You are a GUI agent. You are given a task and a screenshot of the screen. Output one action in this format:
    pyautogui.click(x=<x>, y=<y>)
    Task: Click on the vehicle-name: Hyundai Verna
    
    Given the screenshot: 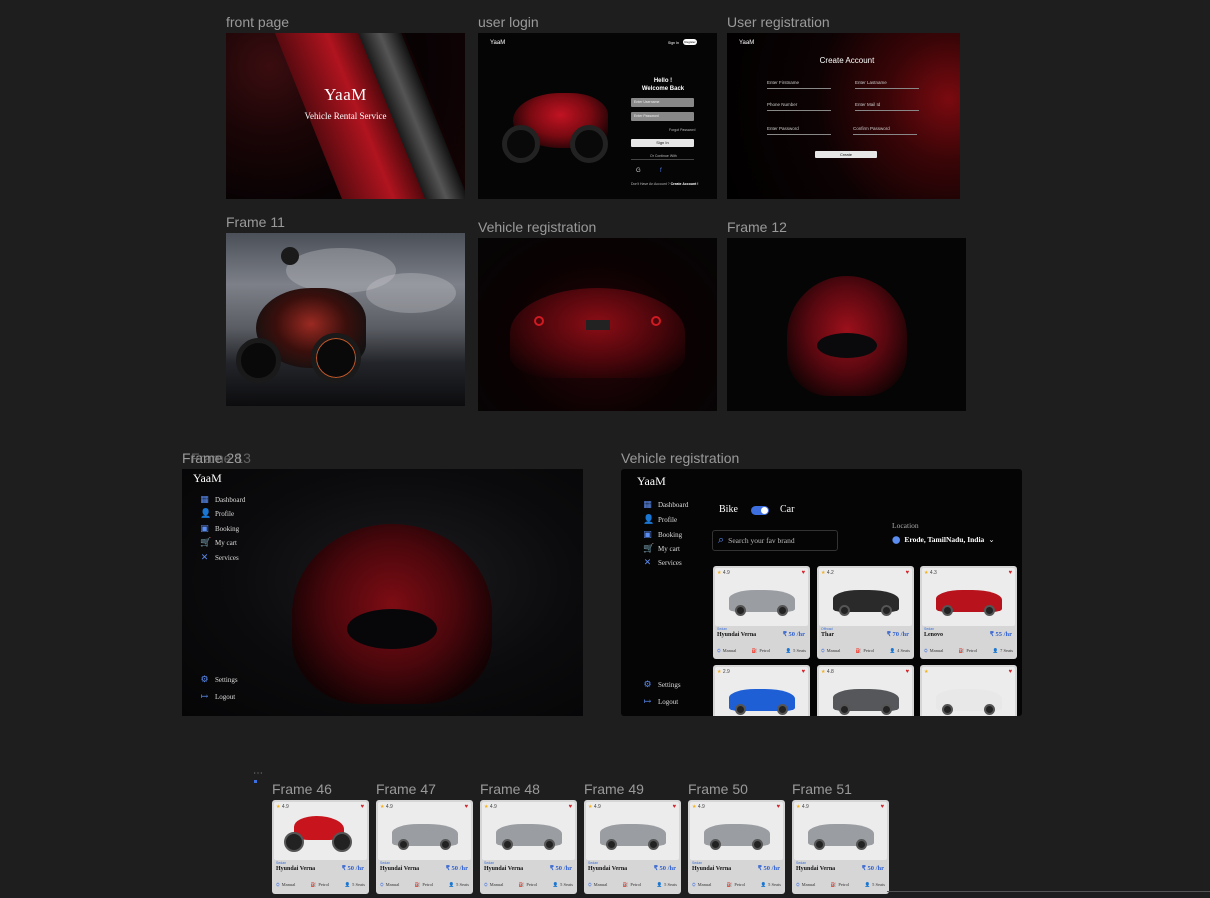 What is the action you would take?
    pyautogui.click(x=608, y=869)
    